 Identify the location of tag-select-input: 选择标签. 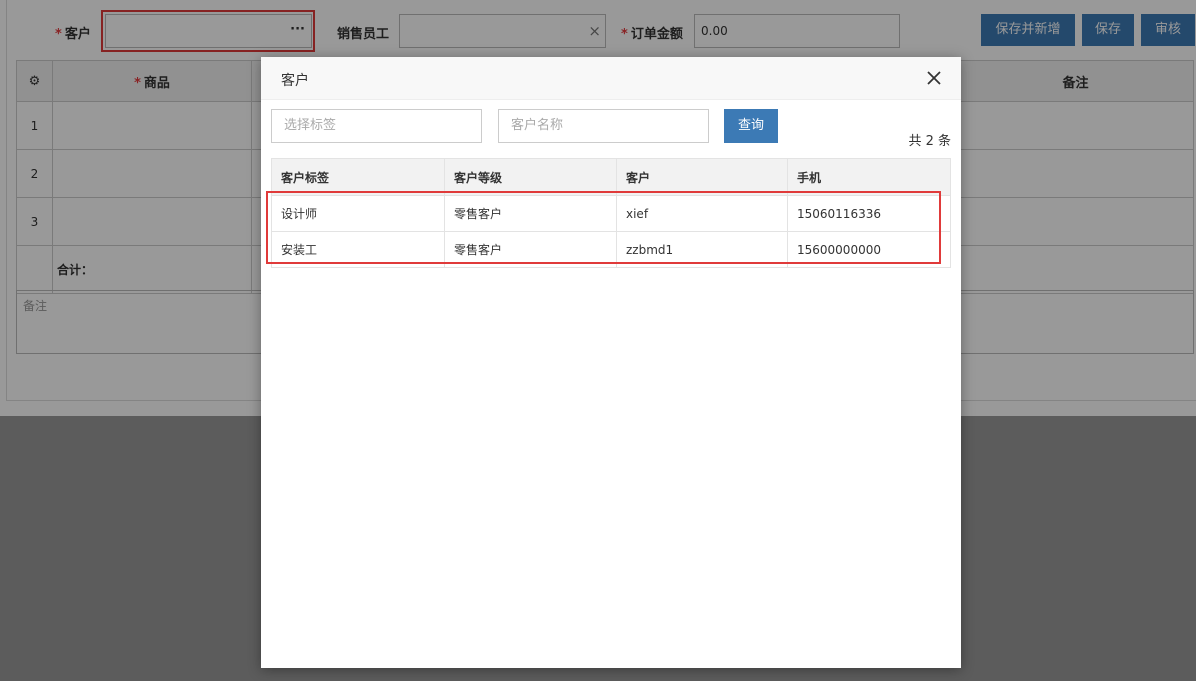
(376, 126).